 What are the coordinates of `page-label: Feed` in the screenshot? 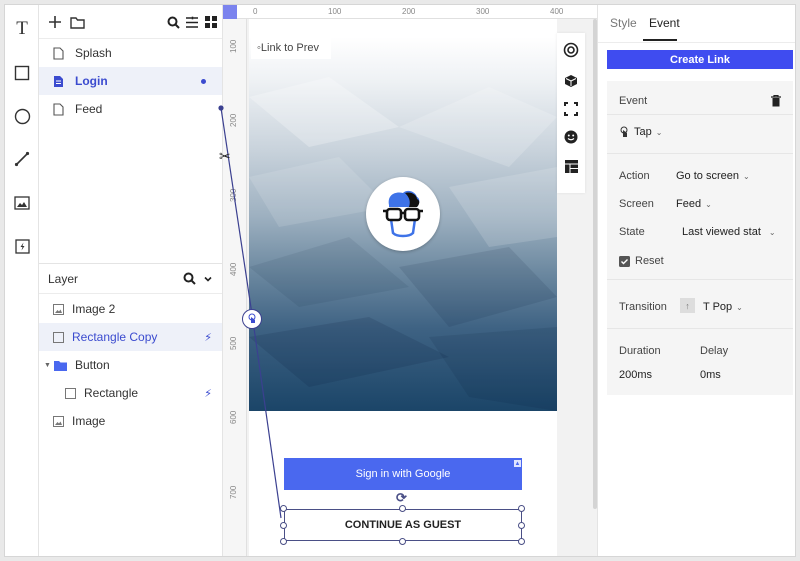 It's located at (89, 109).